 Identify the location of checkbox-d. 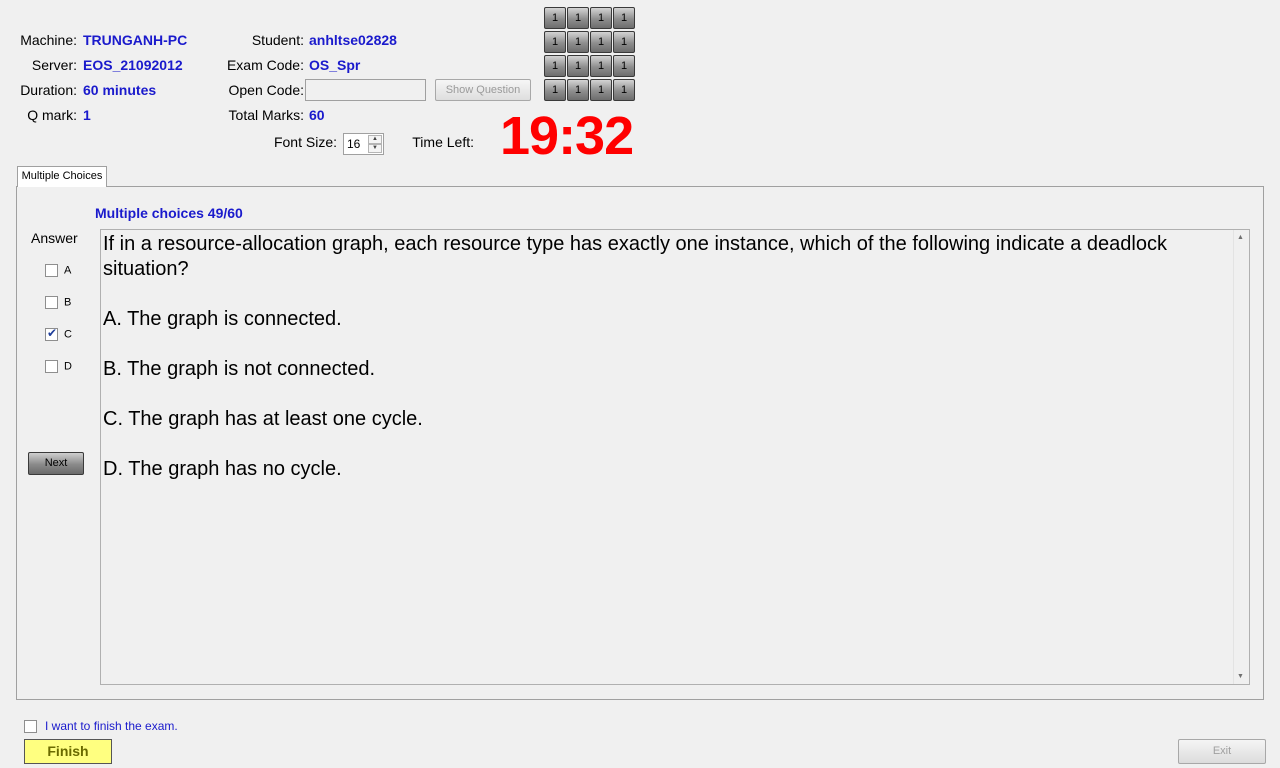
(51, 366).